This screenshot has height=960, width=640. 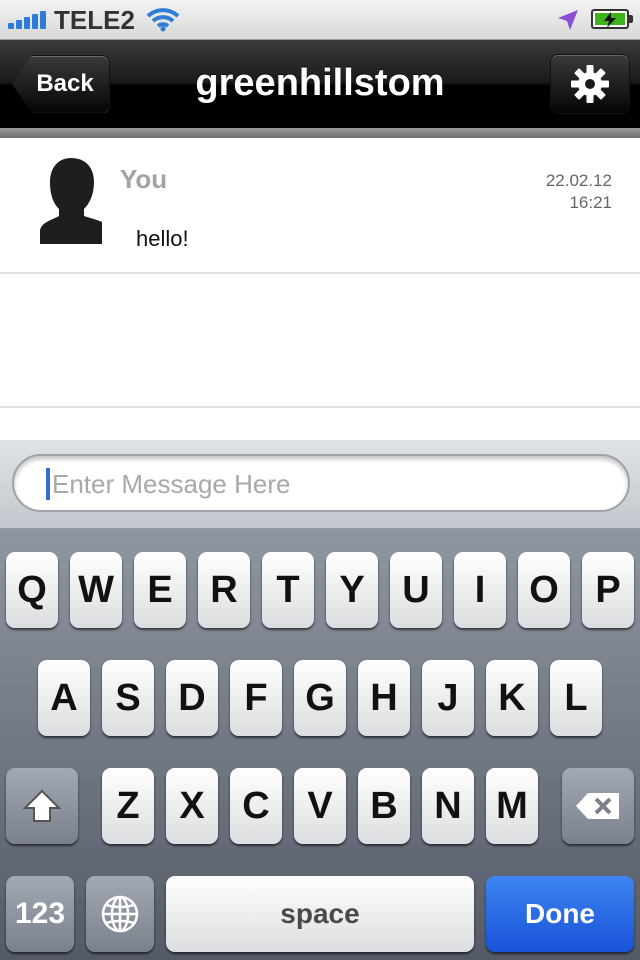 I want to click on backspace-key, so click(x=598, y=806).